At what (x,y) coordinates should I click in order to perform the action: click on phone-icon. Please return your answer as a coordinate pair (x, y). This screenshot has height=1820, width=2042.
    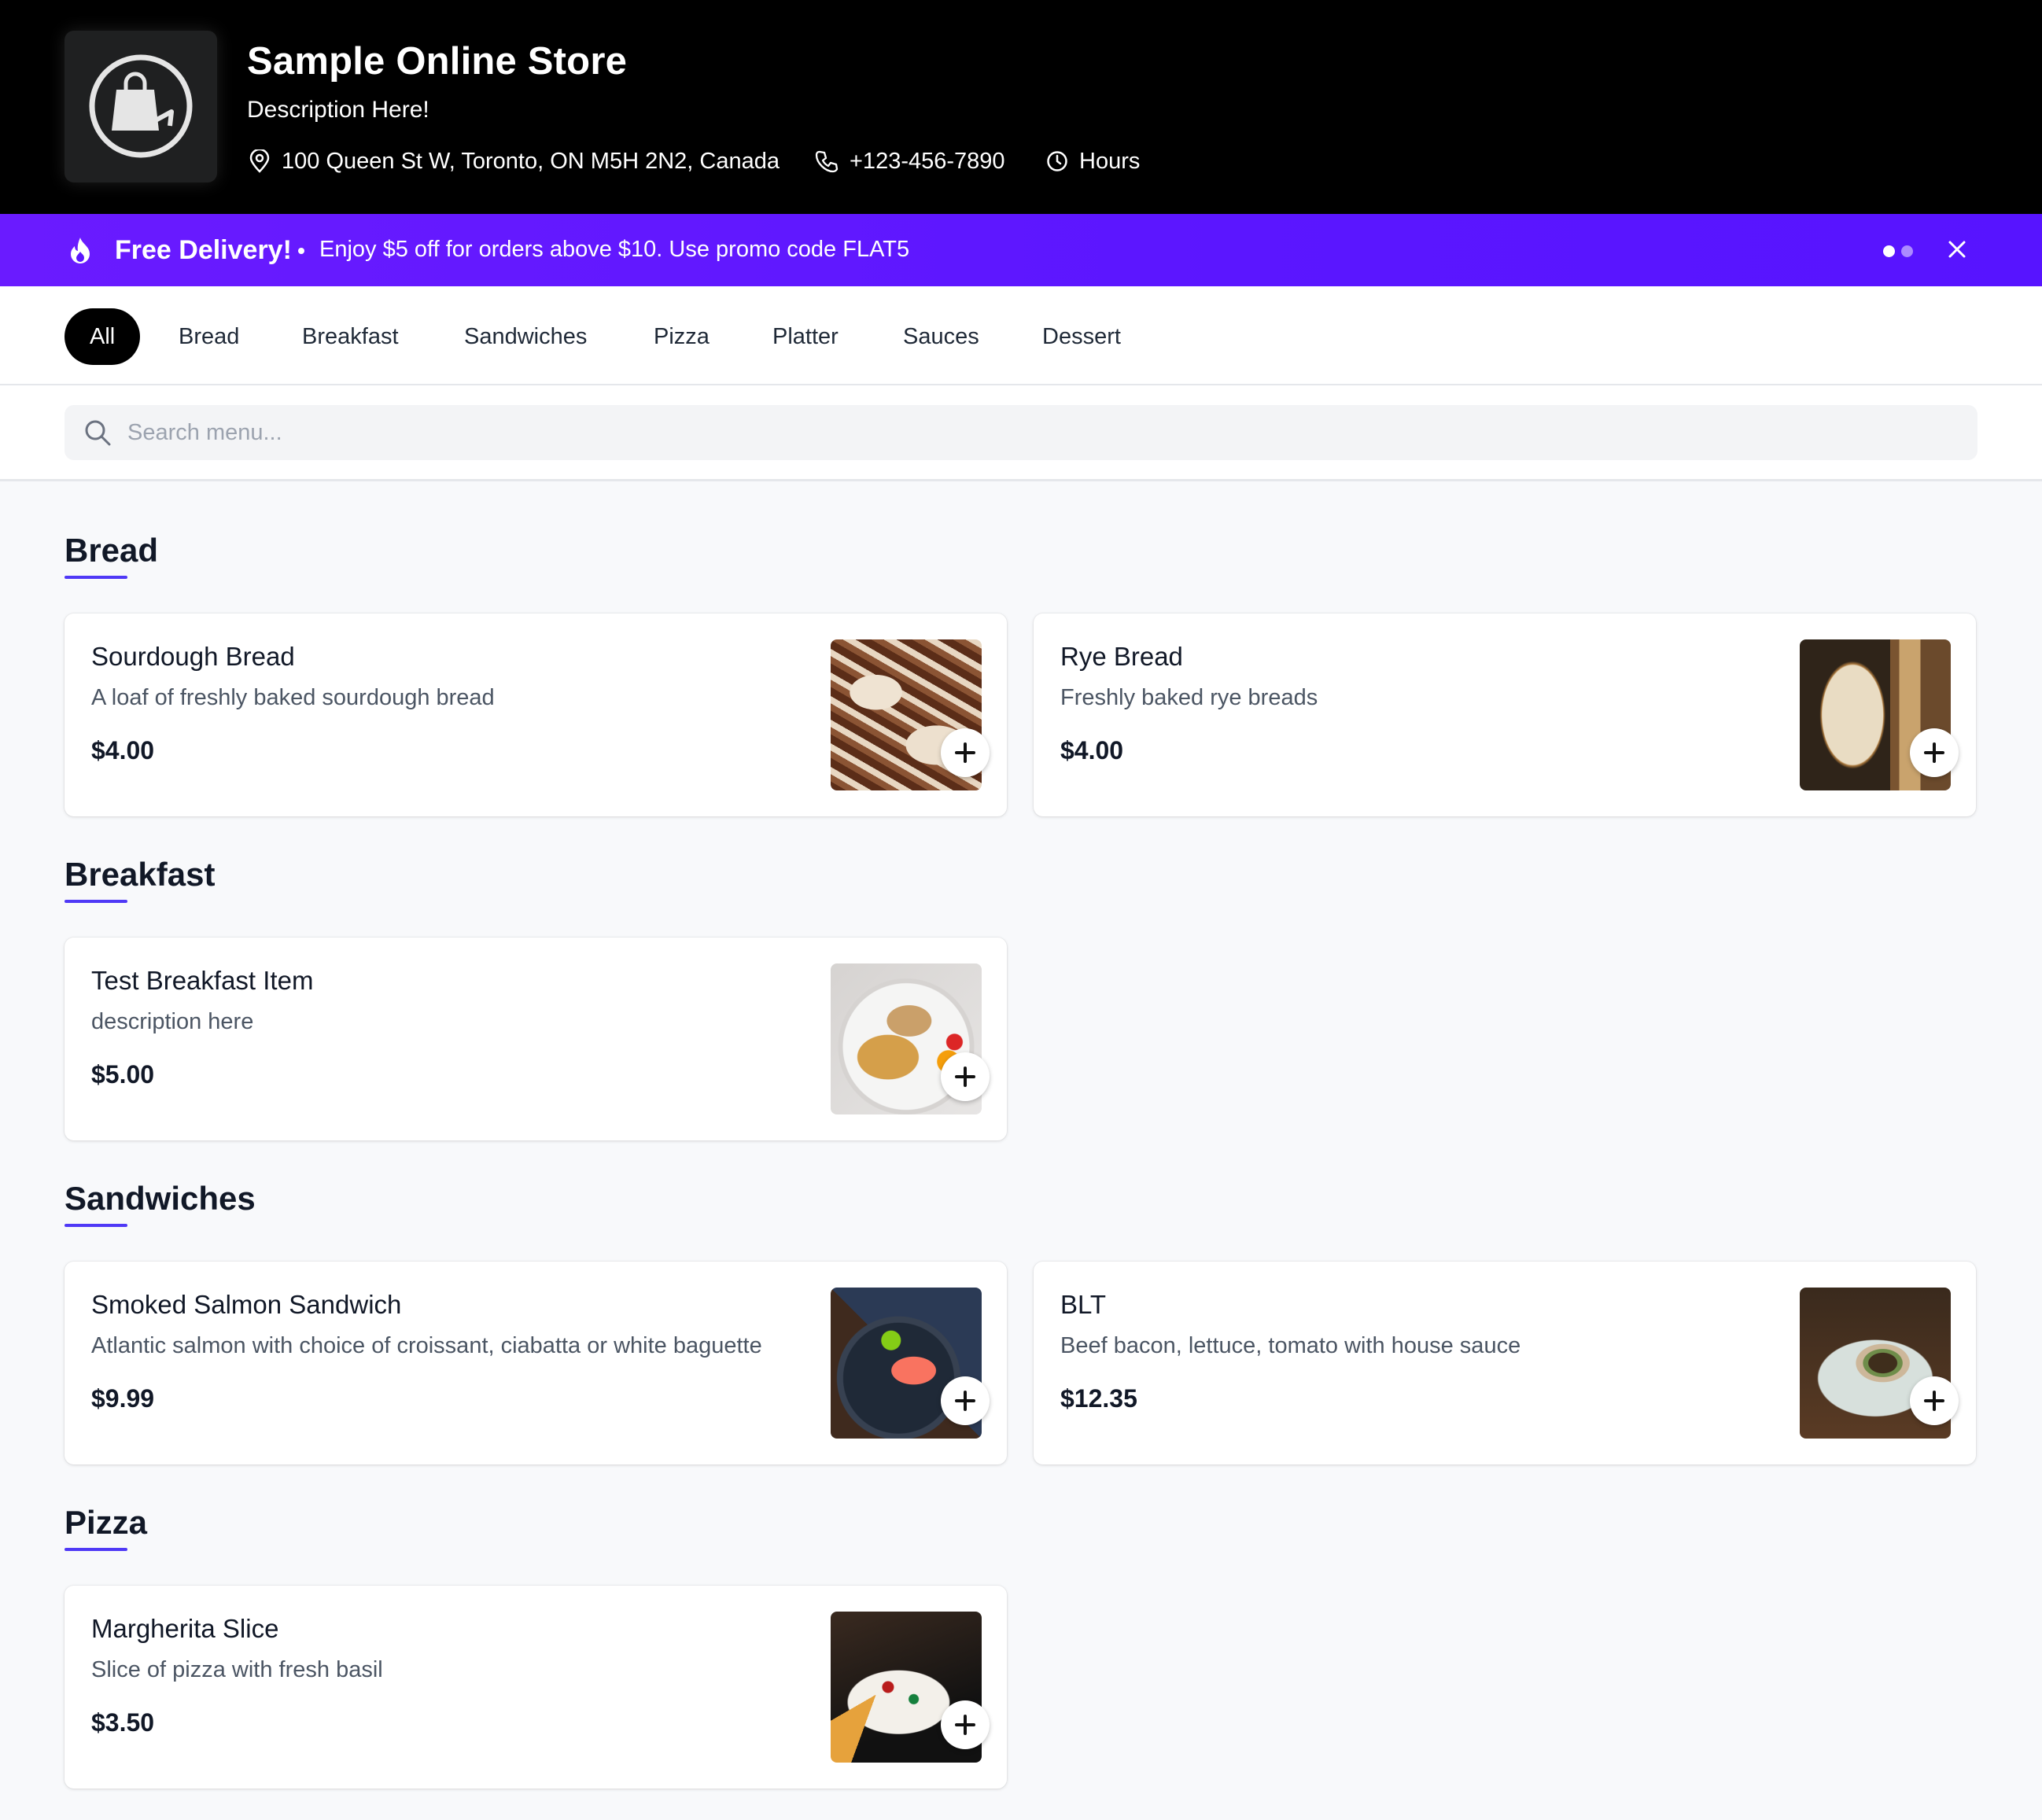
    Looking at the image, I should click on (827, 161).